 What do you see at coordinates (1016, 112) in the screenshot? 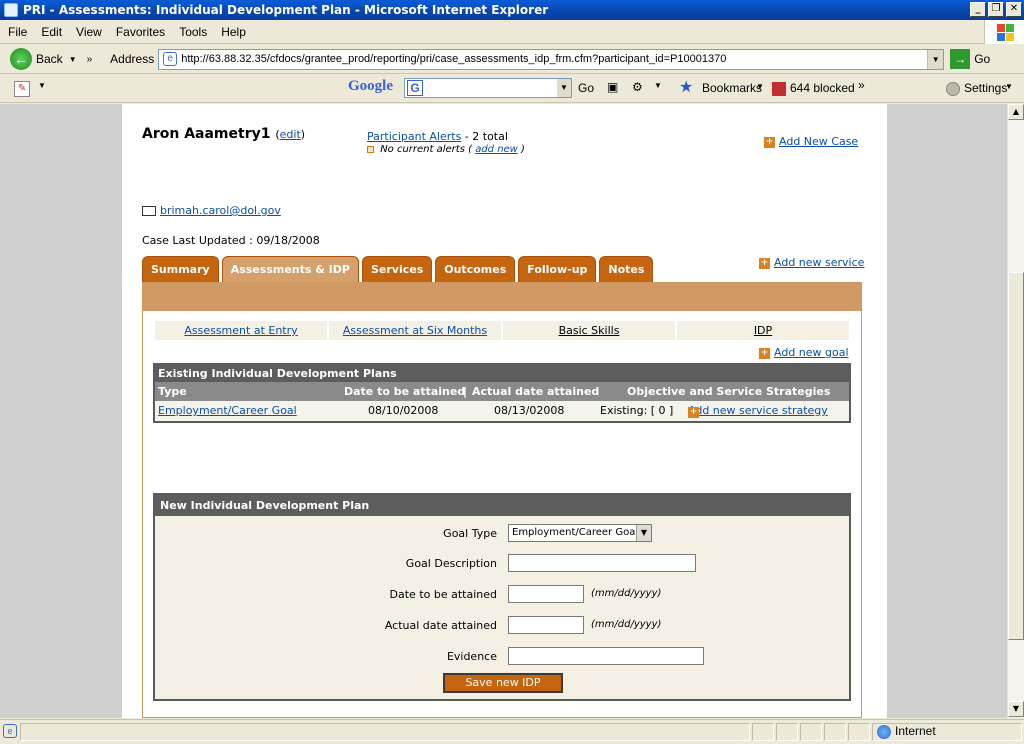
I see `scroll-up-icon: ▲` at bounding box center [1016, 112].